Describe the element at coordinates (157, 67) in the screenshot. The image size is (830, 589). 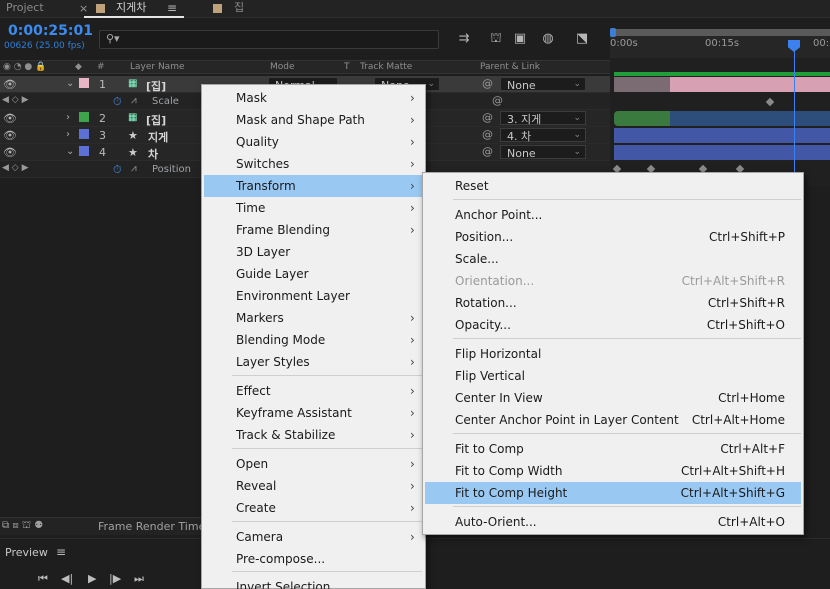
I see `column-layer-name: Layer Name` at that location.